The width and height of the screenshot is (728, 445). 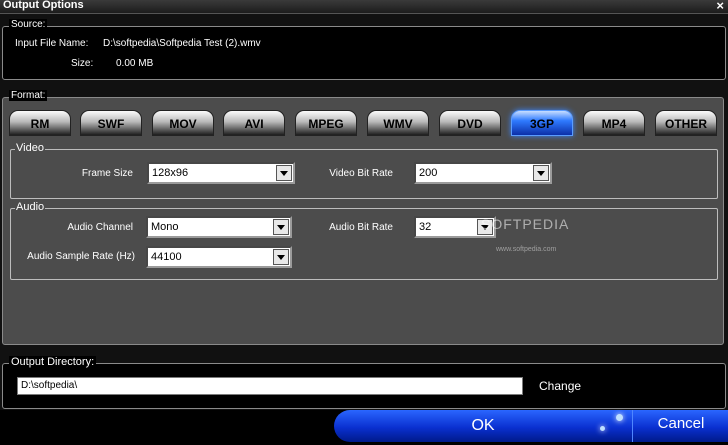 I want to click on tab-rm: RM, so click(x=40, y=123).